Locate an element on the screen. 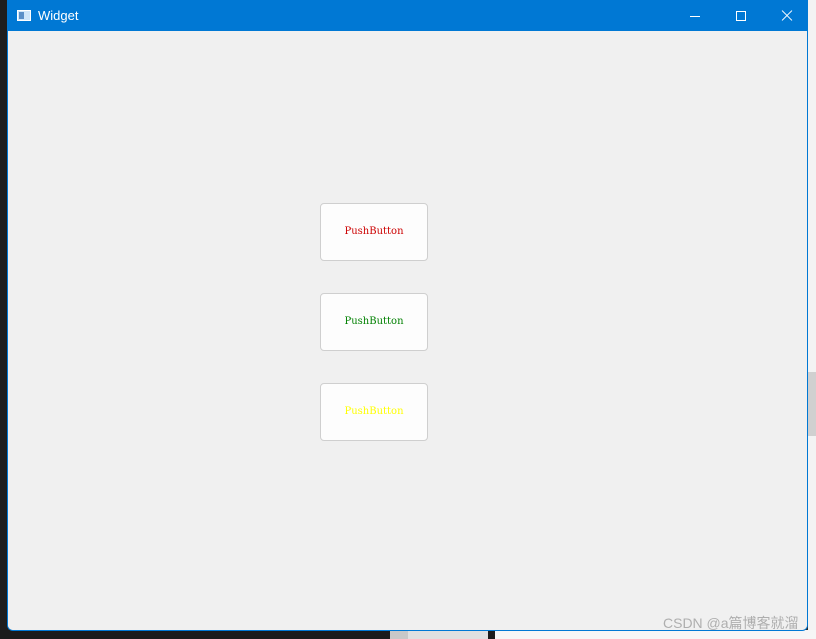  maximize-button is located at coordinates (741, 16).